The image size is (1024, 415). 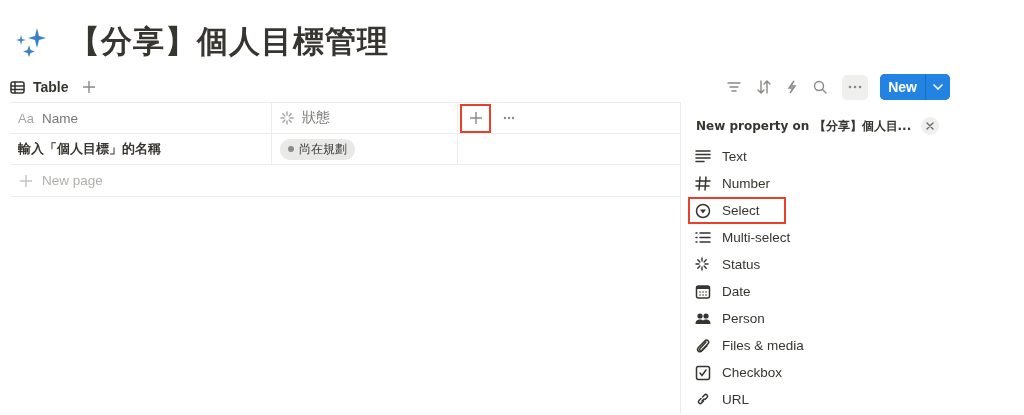 I want to click on property-type-option: Files & media, so click(x=751, y=345).